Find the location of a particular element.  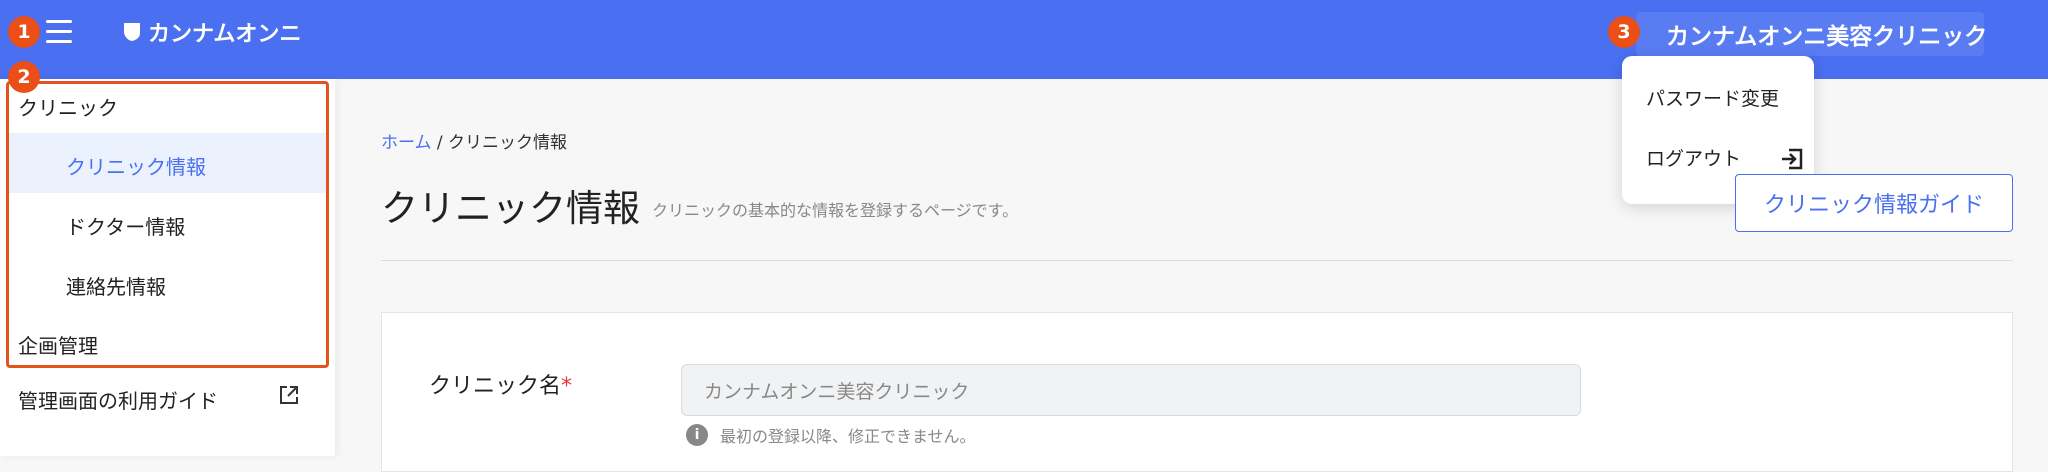

breadcrumb-home-link: ホーム is located at coordinates (406, 143).